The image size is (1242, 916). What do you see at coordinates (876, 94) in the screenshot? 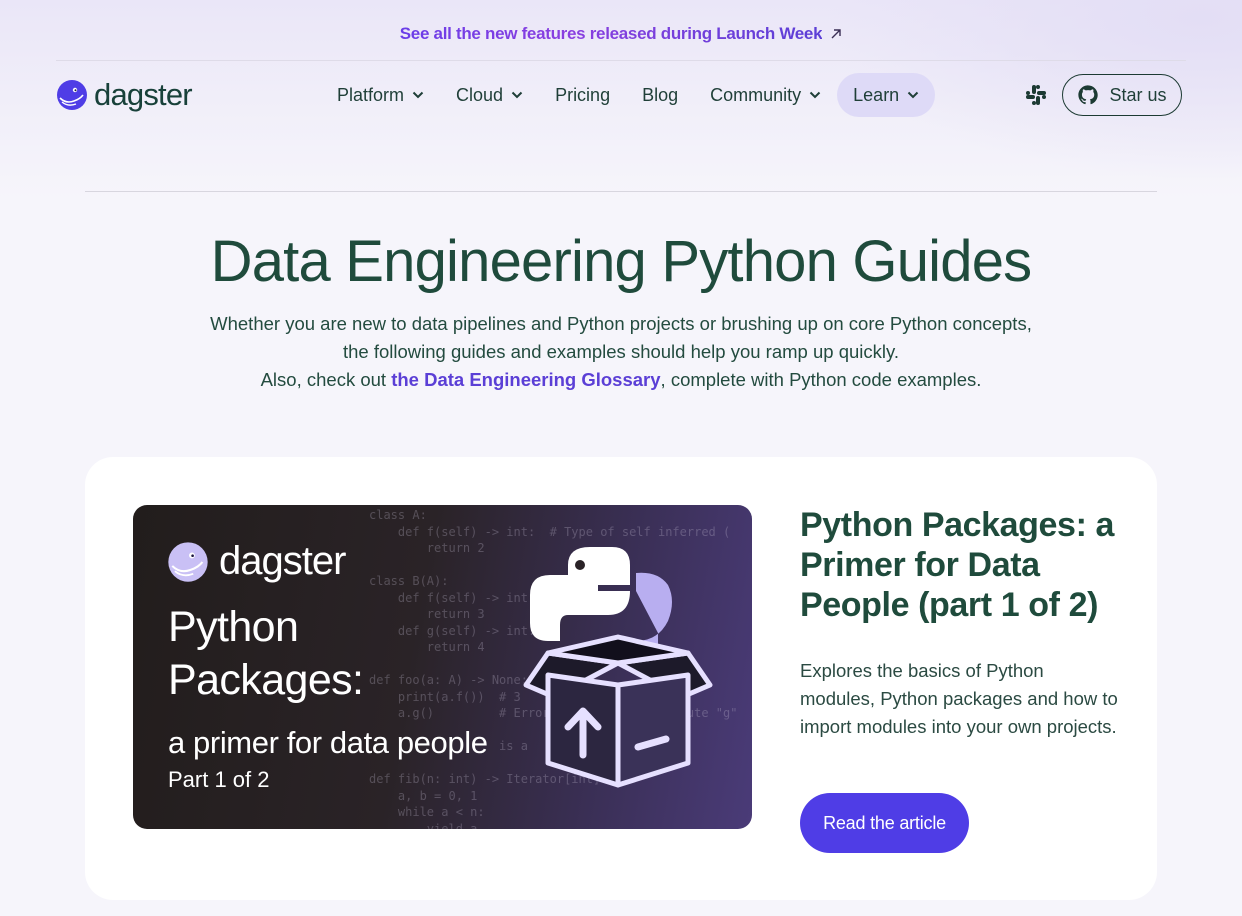
I see `nav-item-label: Learn` at bounding box center [876, 94].